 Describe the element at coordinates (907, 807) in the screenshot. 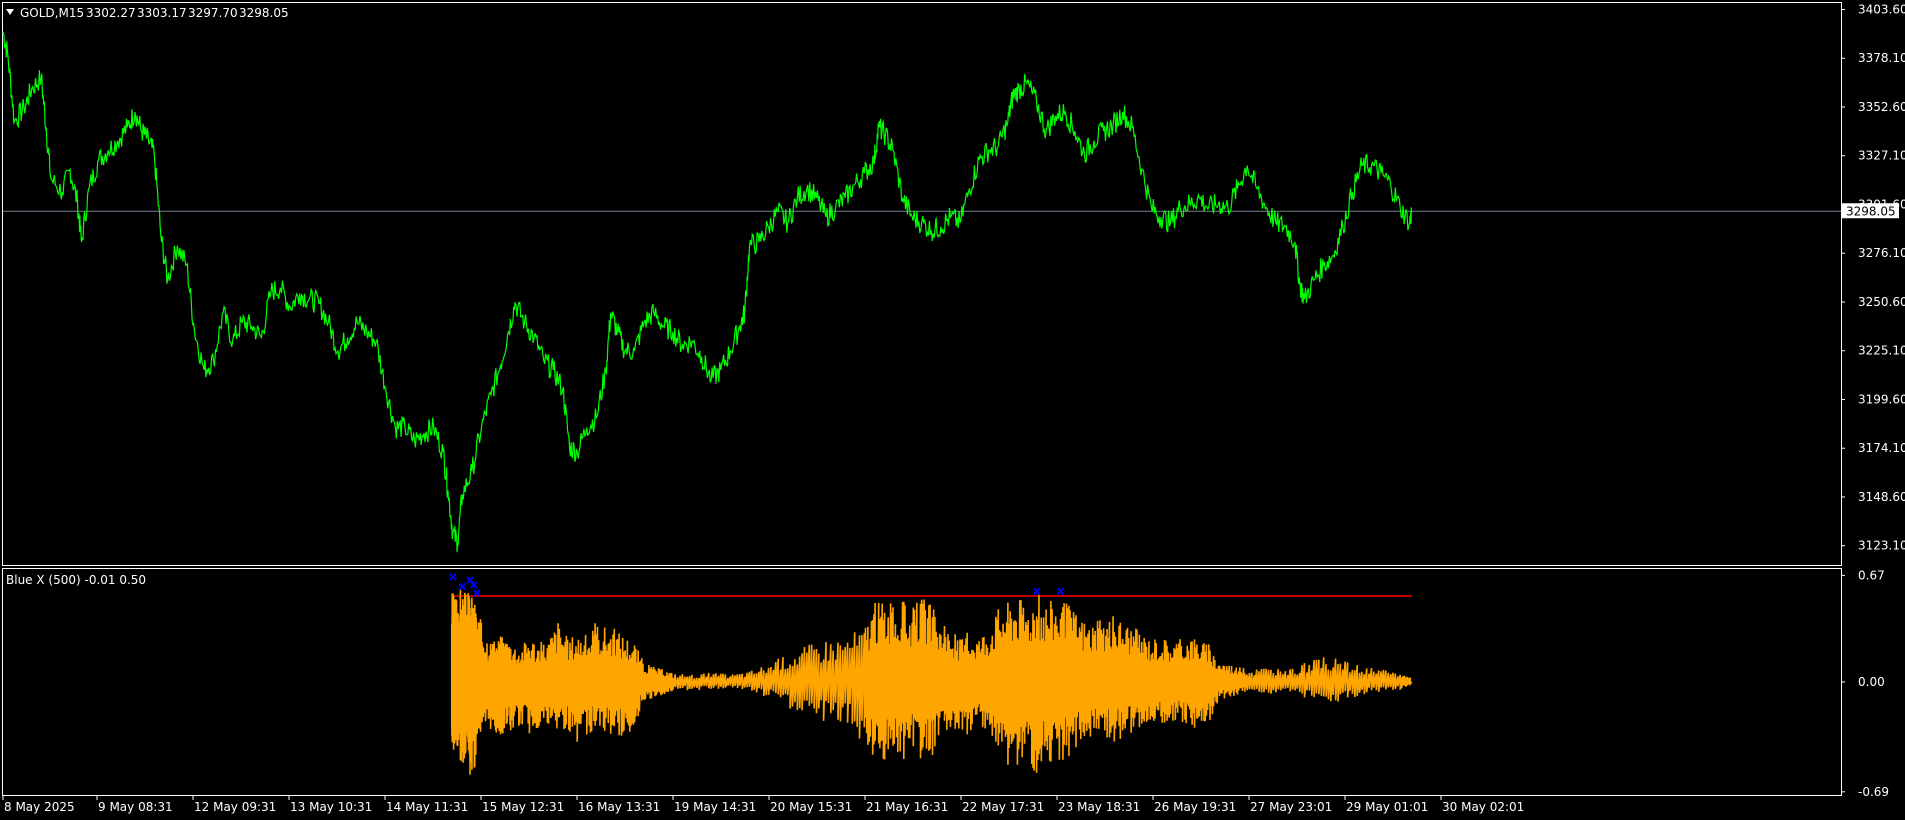

I see `x-tick-label: 21 May 16:31` at that location.